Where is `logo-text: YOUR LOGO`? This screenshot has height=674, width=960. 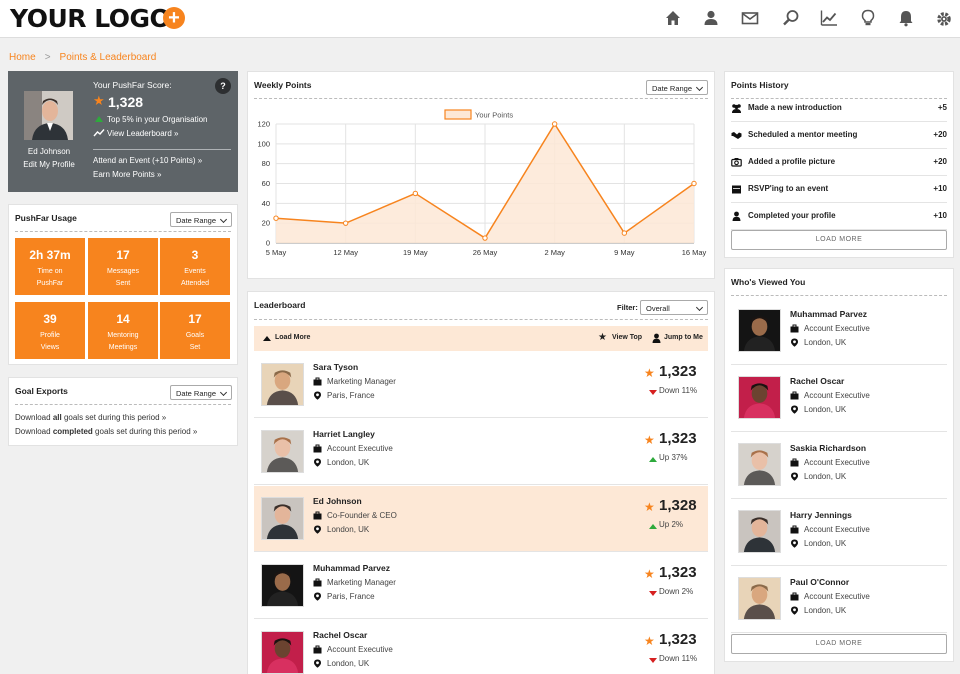
logo-text: YOUR LOGO is located at coordinates (90, 18).